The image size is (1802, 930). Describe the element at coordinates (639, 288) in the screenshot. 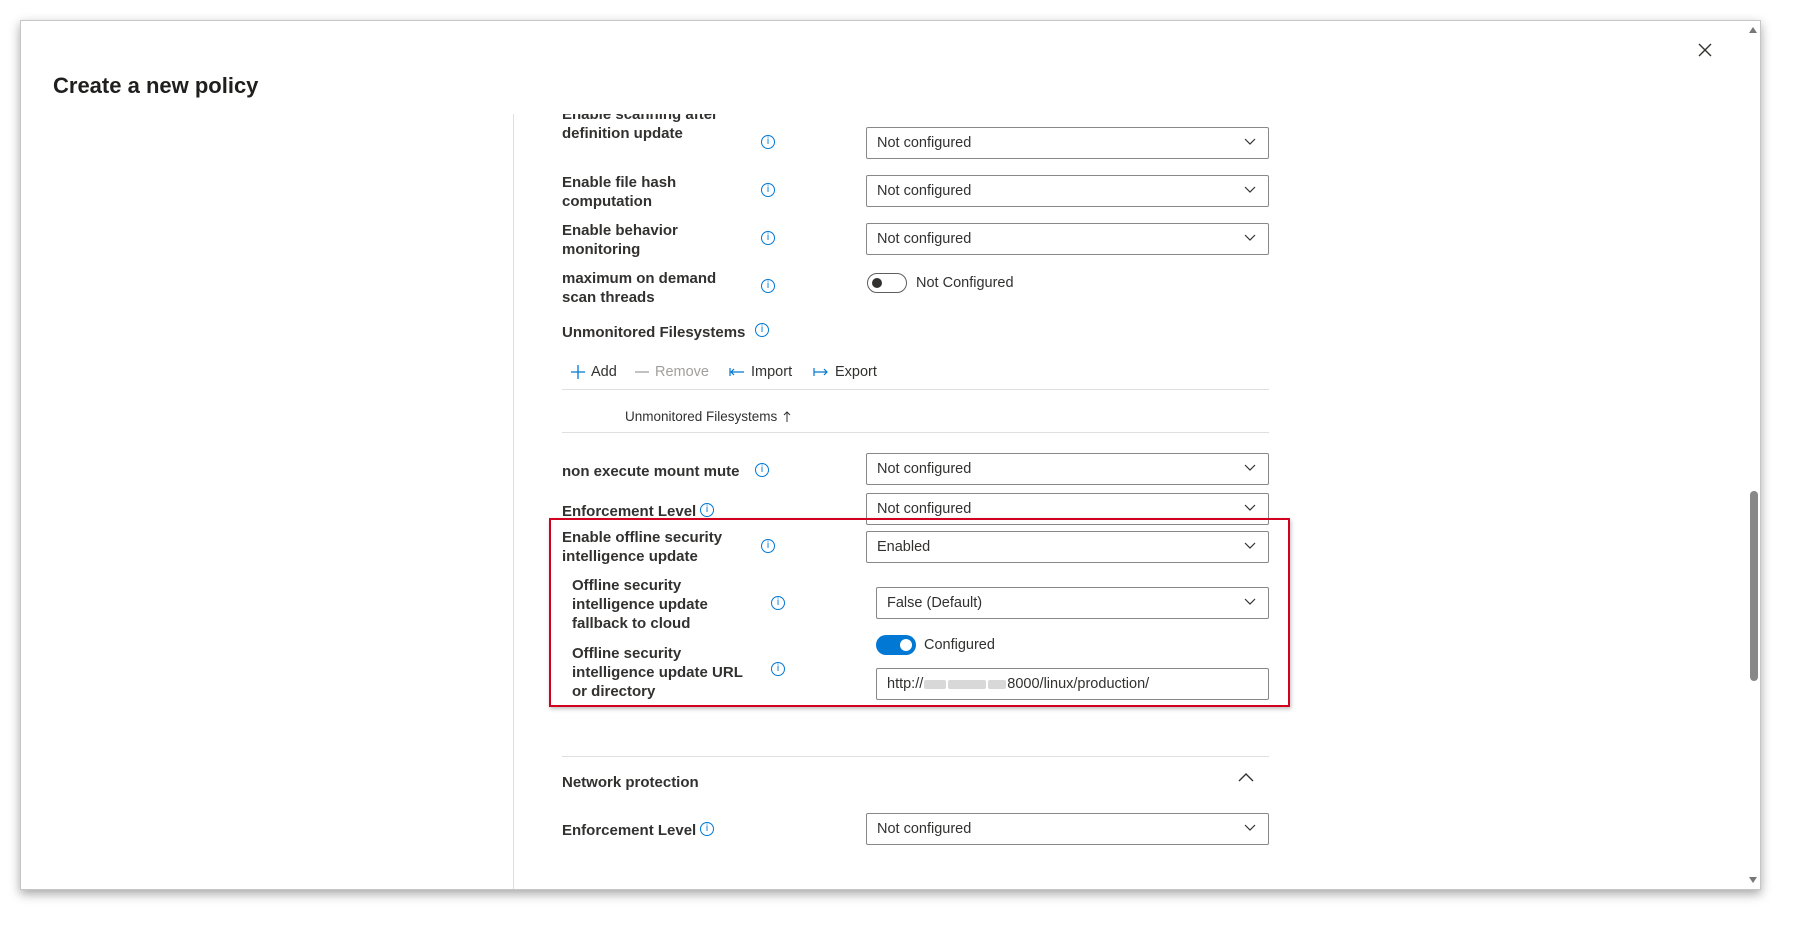

I see `setting-label-max-threads: maximum on demand scan threads` at that location.